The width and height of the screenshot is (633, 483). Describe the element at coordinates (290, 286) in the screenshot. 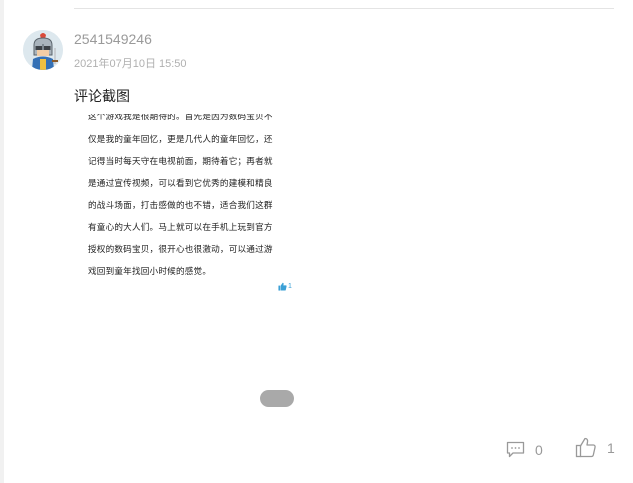

I see `review-like-count: 1` at that location.